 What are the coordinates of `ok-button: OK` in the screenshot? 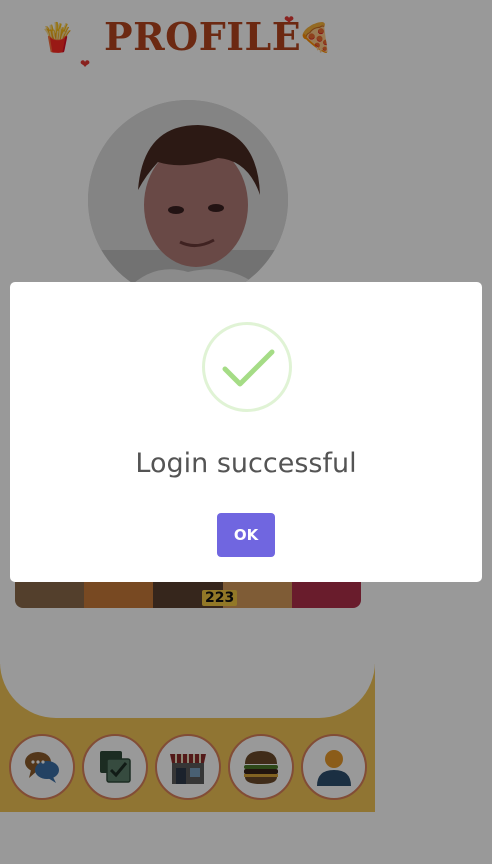 It's located at (246, 535).